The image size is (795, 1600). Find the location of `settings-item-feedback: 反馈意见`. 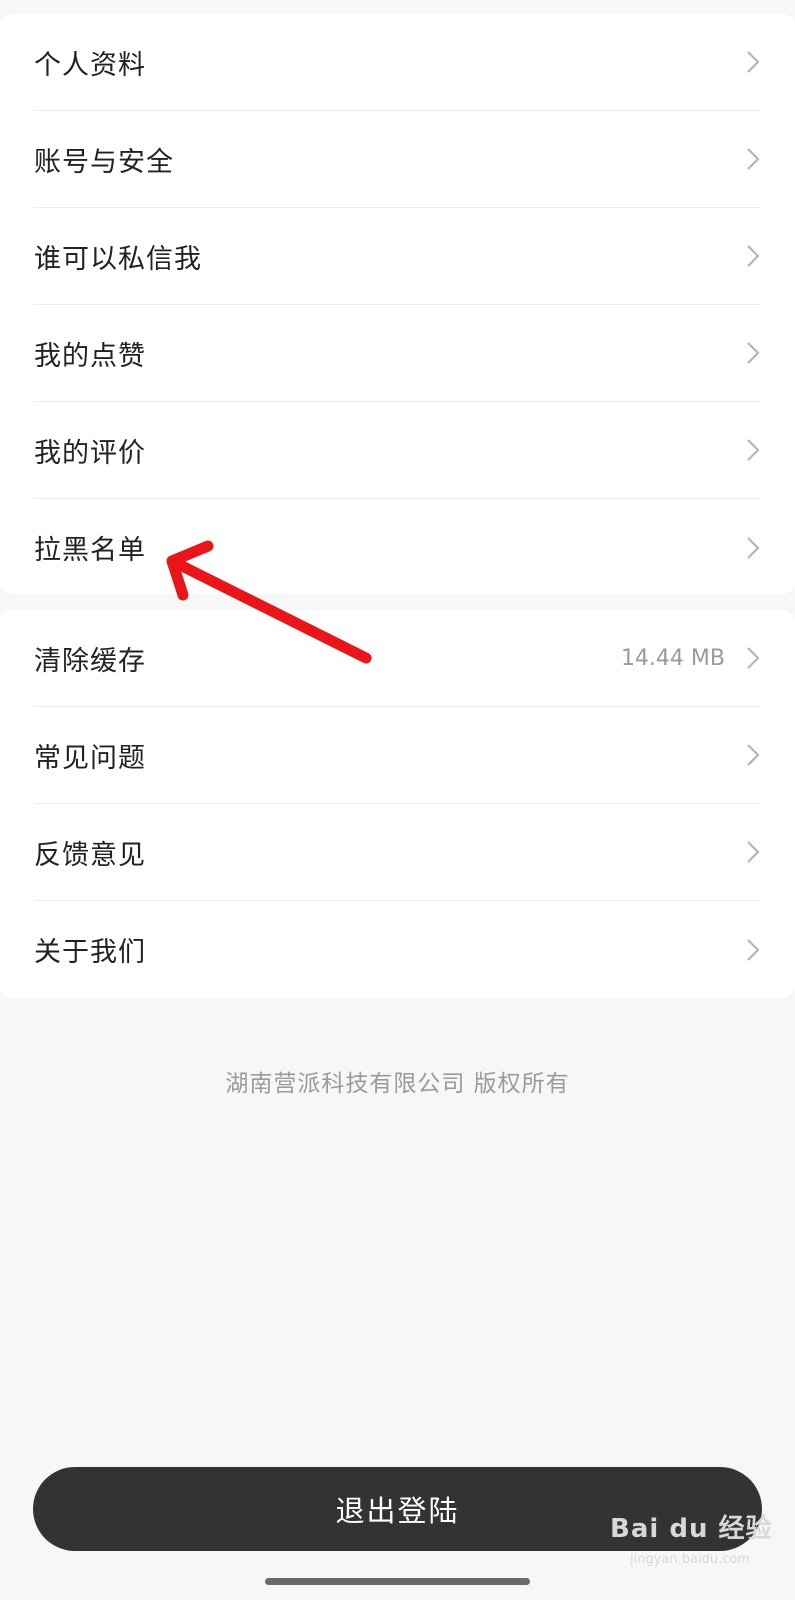

settings-item-feedback: 反馈意见 is located at coordinates (397, 852).